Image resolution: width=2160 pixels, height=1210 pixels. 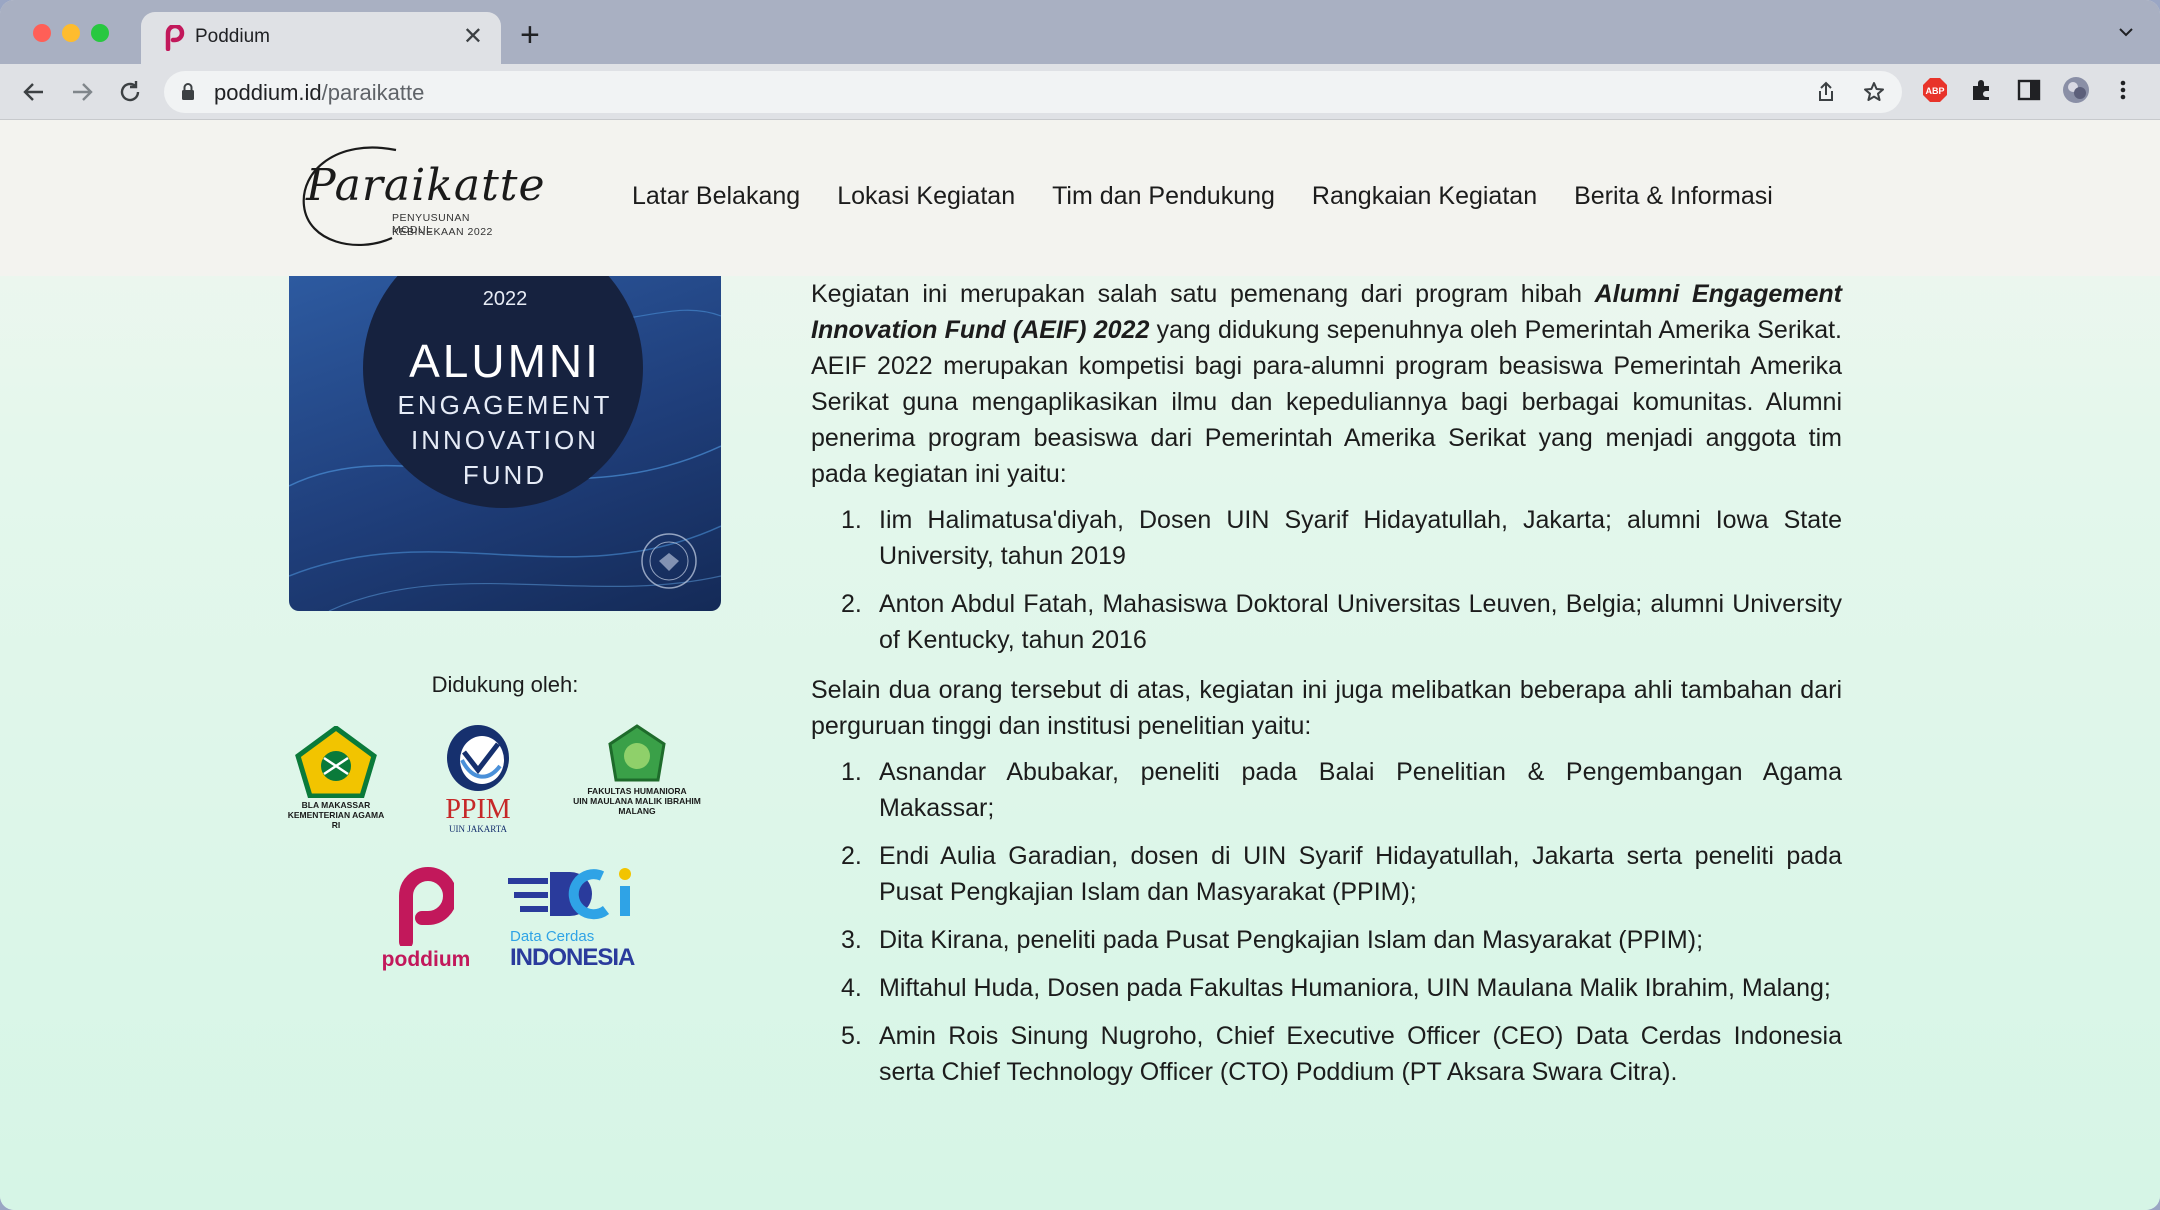 What do you see at coordinates (426, 906) in the screenshot?
I see `poddium-p-icon` at bounding box center [426, 906].